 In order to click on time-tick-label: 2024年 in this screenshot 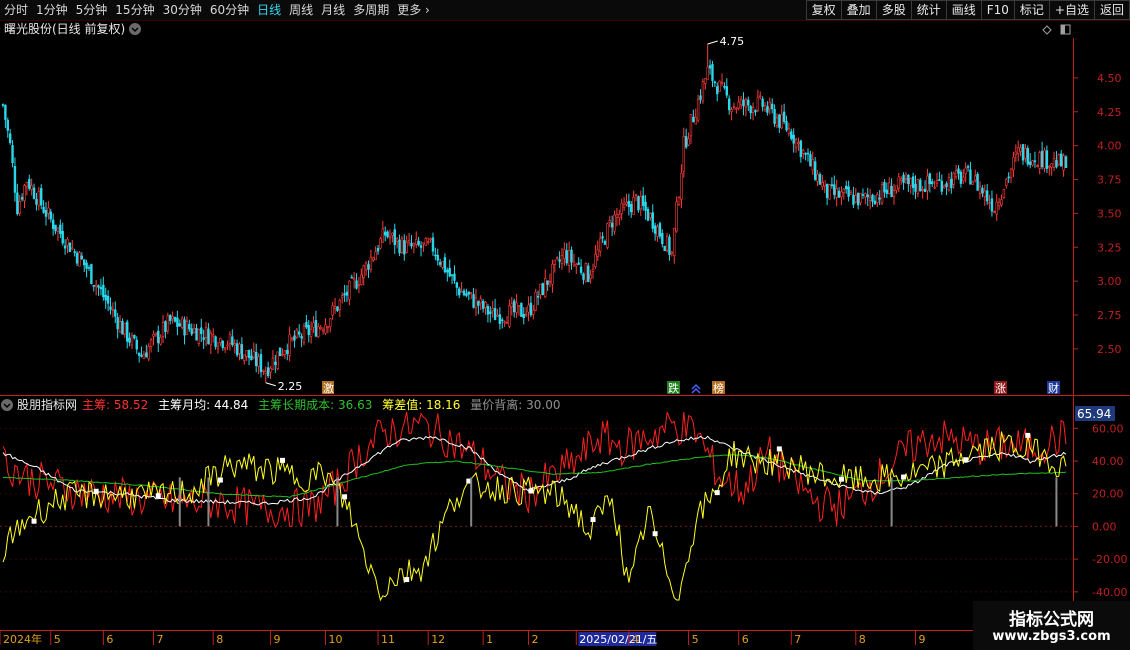, I will do `click(22, 639)`.